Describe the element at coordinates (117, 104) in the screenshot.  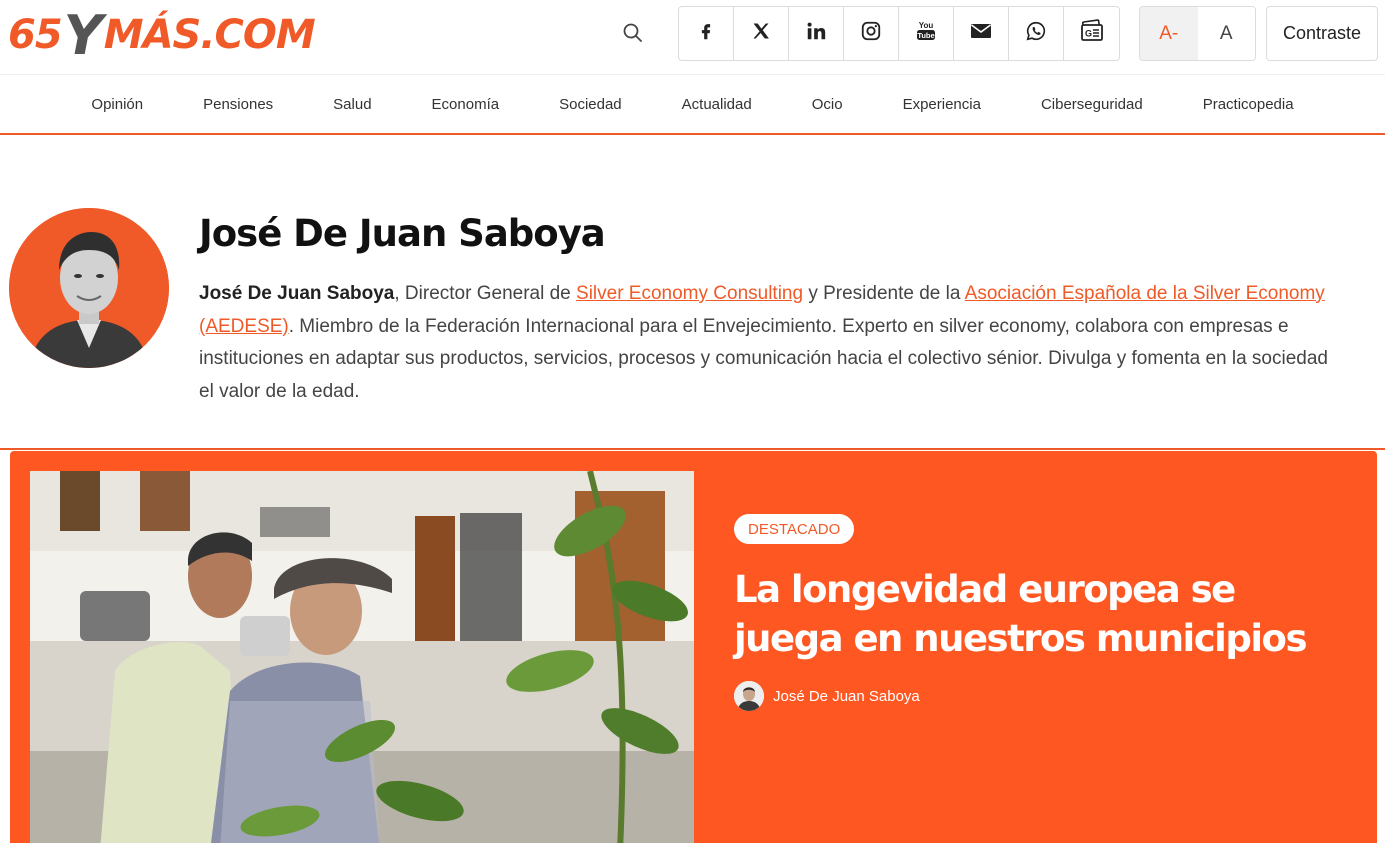
I see `nav-item-opinion: Opinión` at that location.